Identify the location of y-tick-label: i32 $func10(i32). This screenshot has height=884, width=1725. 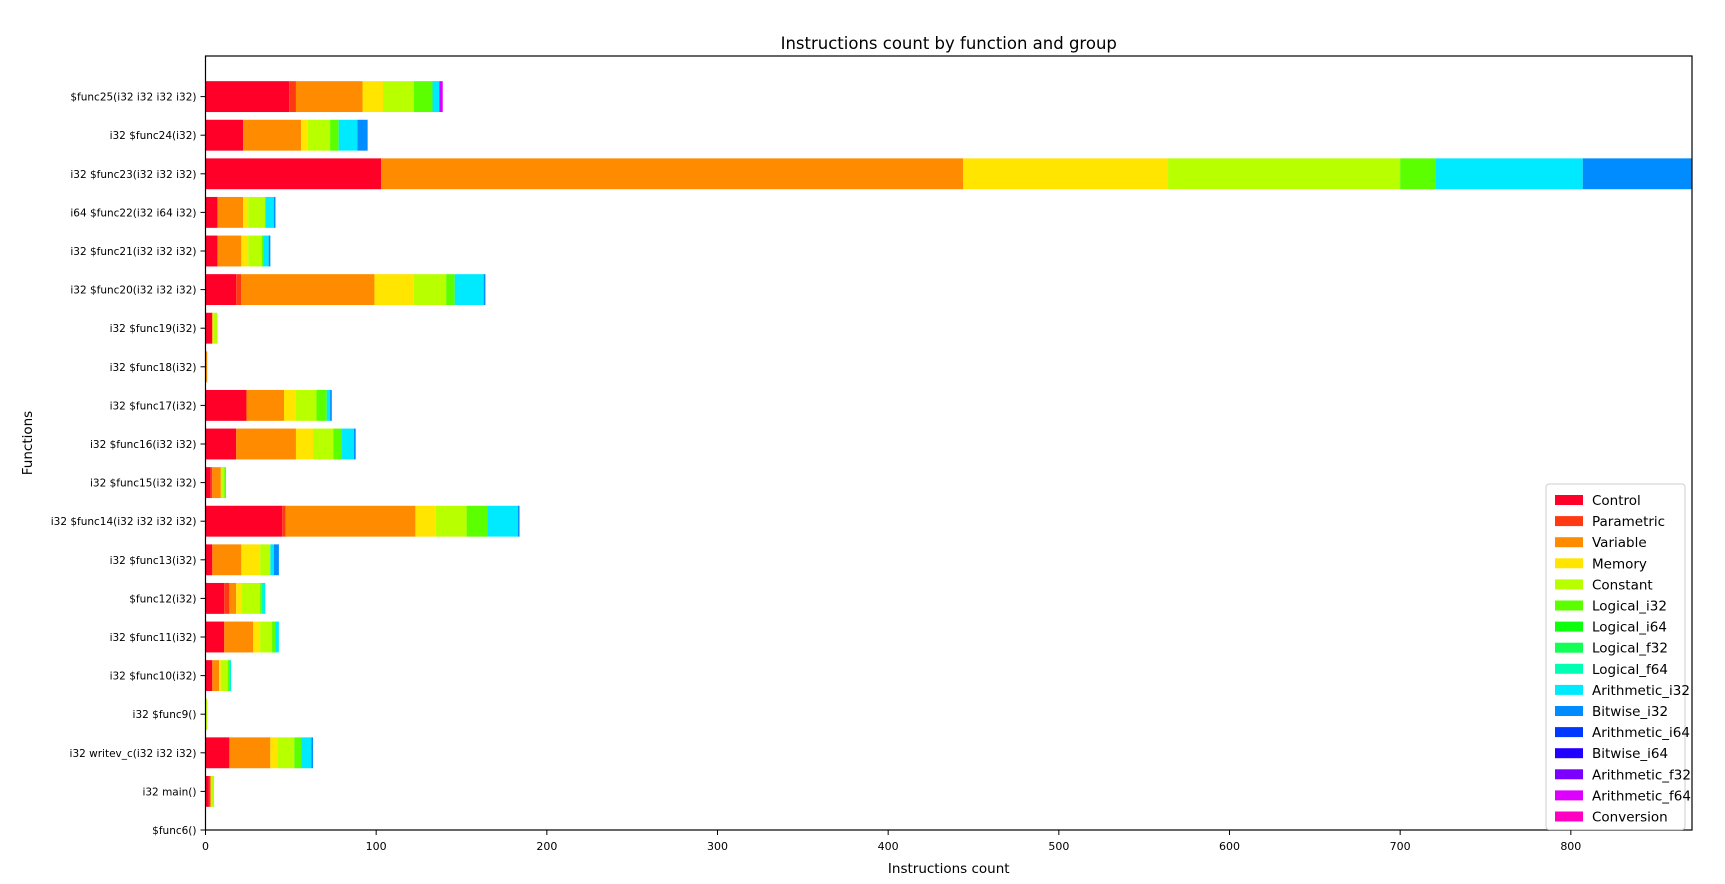
(153, 677).